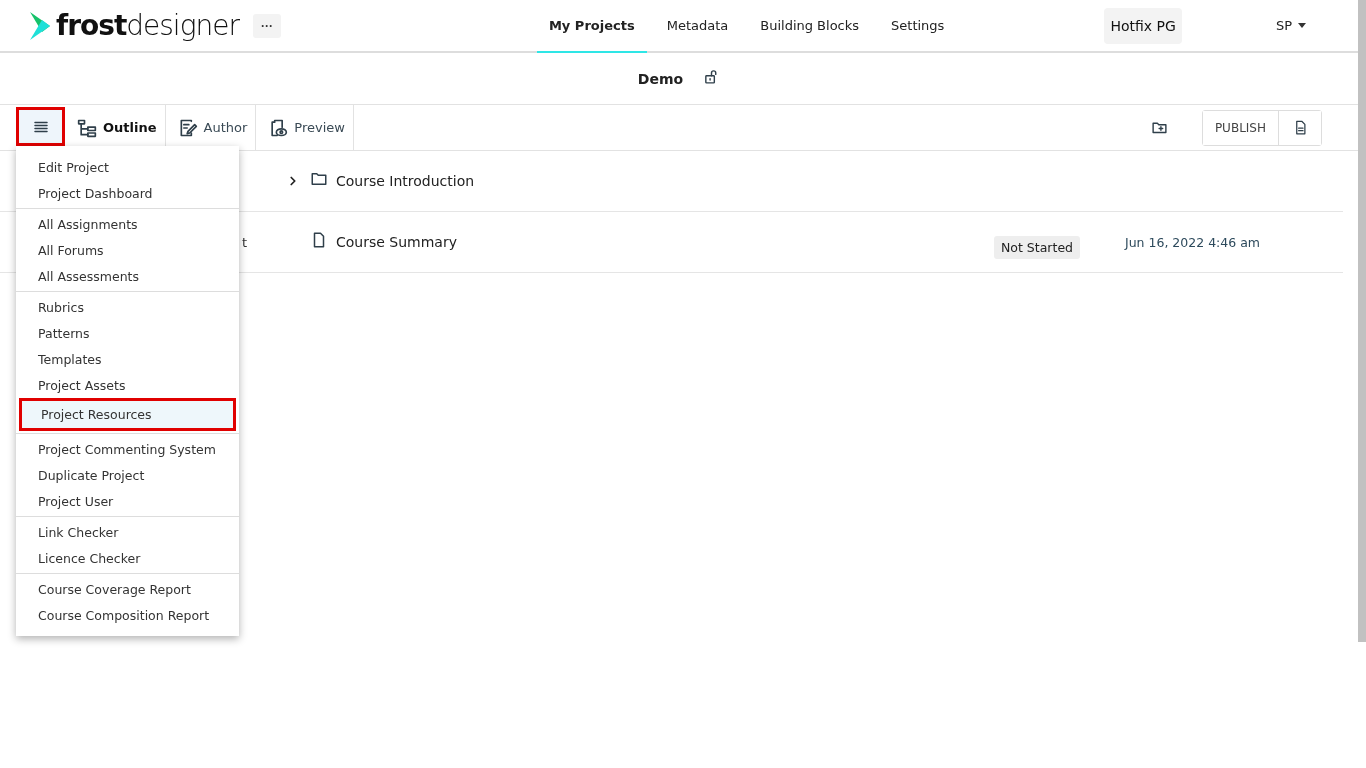 This screenshot has height=768, width=1366. I want to click on menu-item: Project Assets, so click(127, 385).